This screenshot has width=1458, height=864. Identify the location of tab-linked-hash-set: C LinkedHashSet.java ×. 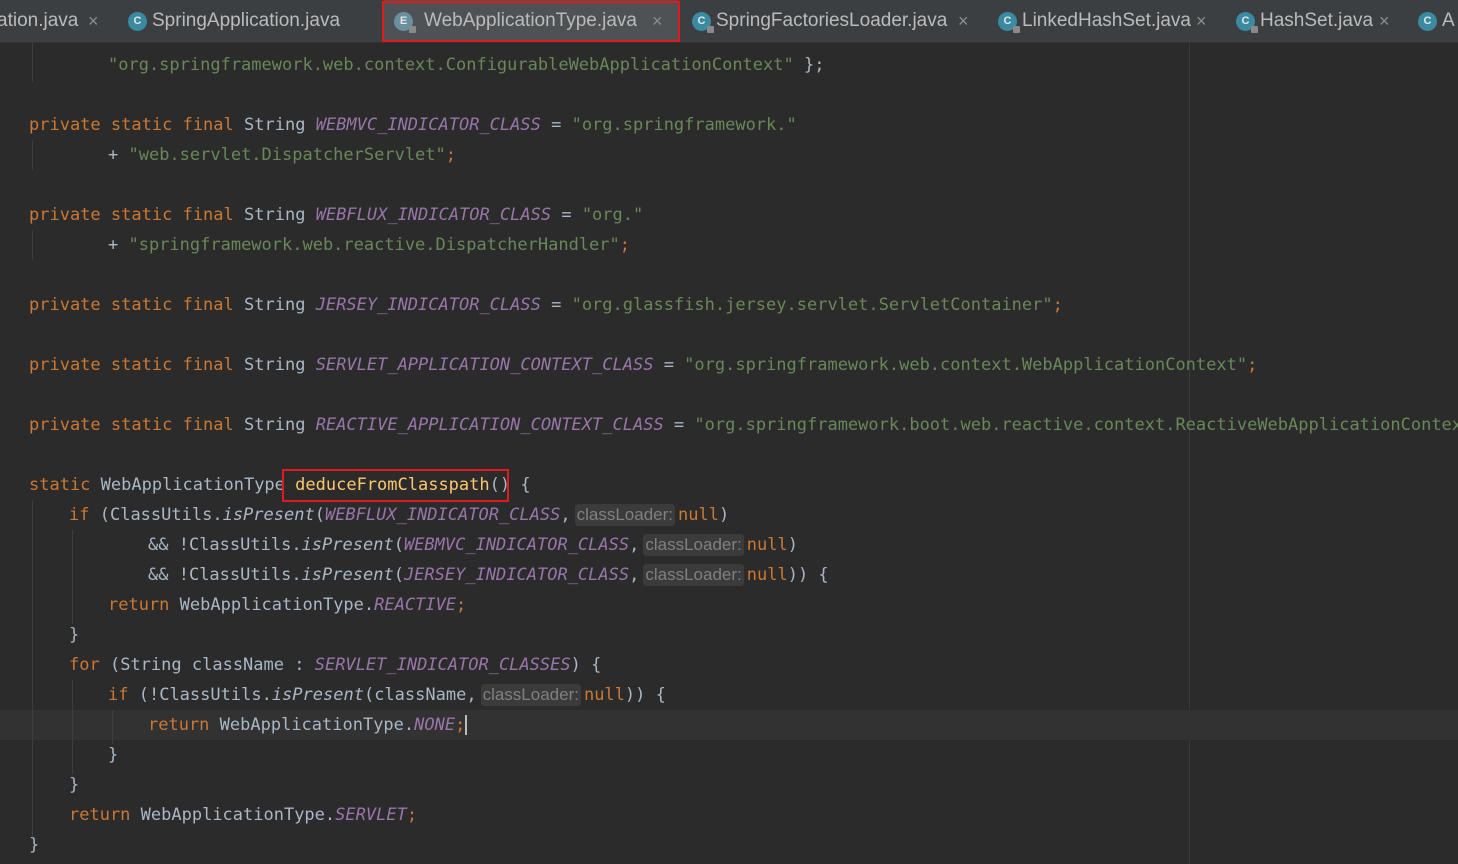
(1104, 21).